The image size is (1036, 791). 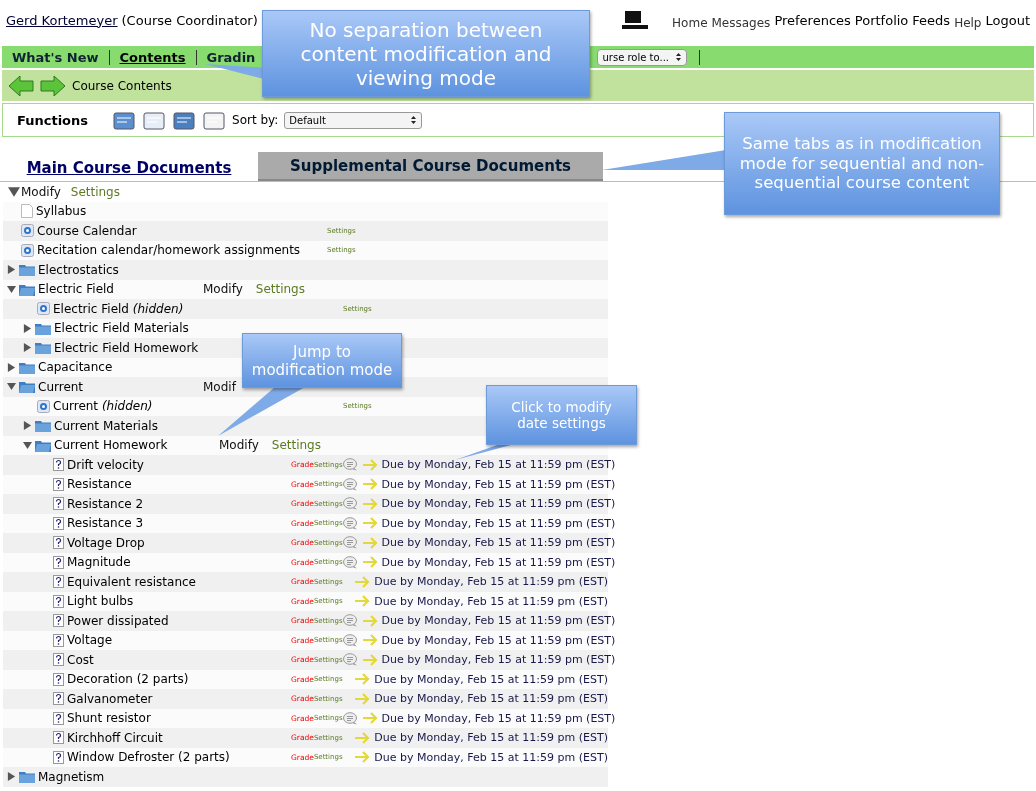 What do you see at coordinates (87, 230) in the screenshot?
I see `page-title: Course Calendar` at bounding box center [87, 230].